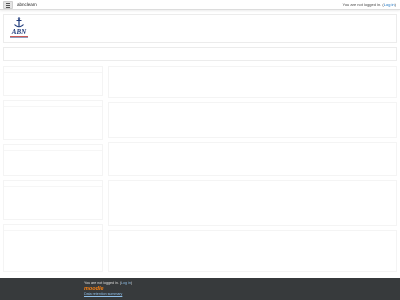 This screenshot has width=400, height=300. I want to click on logo-underline, so click(19, 36).